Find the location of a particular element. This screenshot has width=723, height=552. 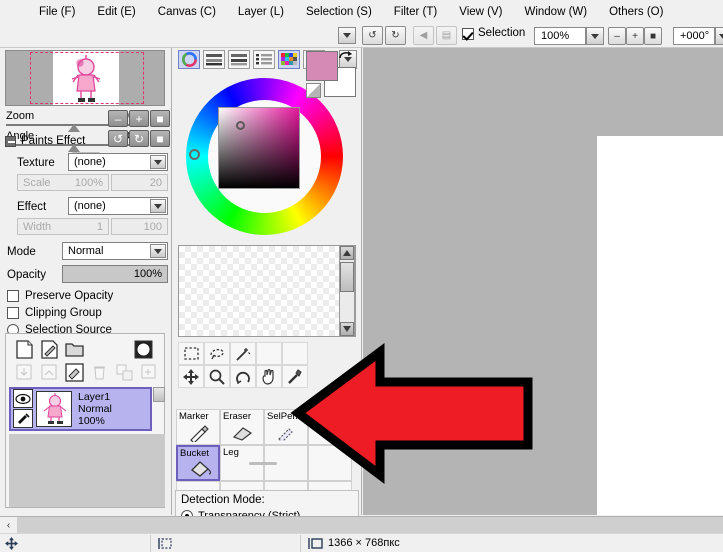

nav-zoom-out-button: – is located at coordinates (118, 118).